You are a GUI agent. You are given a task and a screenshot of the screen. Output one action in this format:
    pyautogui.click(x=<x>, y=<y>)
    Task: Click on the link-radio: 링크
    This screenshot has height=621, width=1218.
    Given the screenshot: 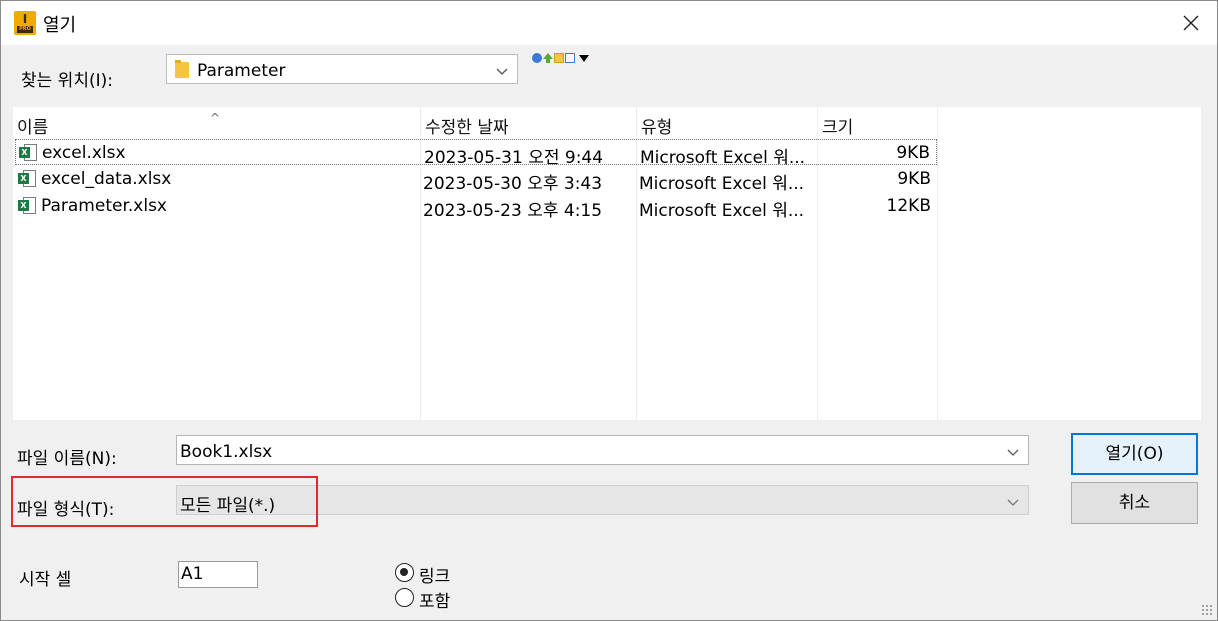 What is the action you would take?
    pyautogui.click(x=435, y=574)
    